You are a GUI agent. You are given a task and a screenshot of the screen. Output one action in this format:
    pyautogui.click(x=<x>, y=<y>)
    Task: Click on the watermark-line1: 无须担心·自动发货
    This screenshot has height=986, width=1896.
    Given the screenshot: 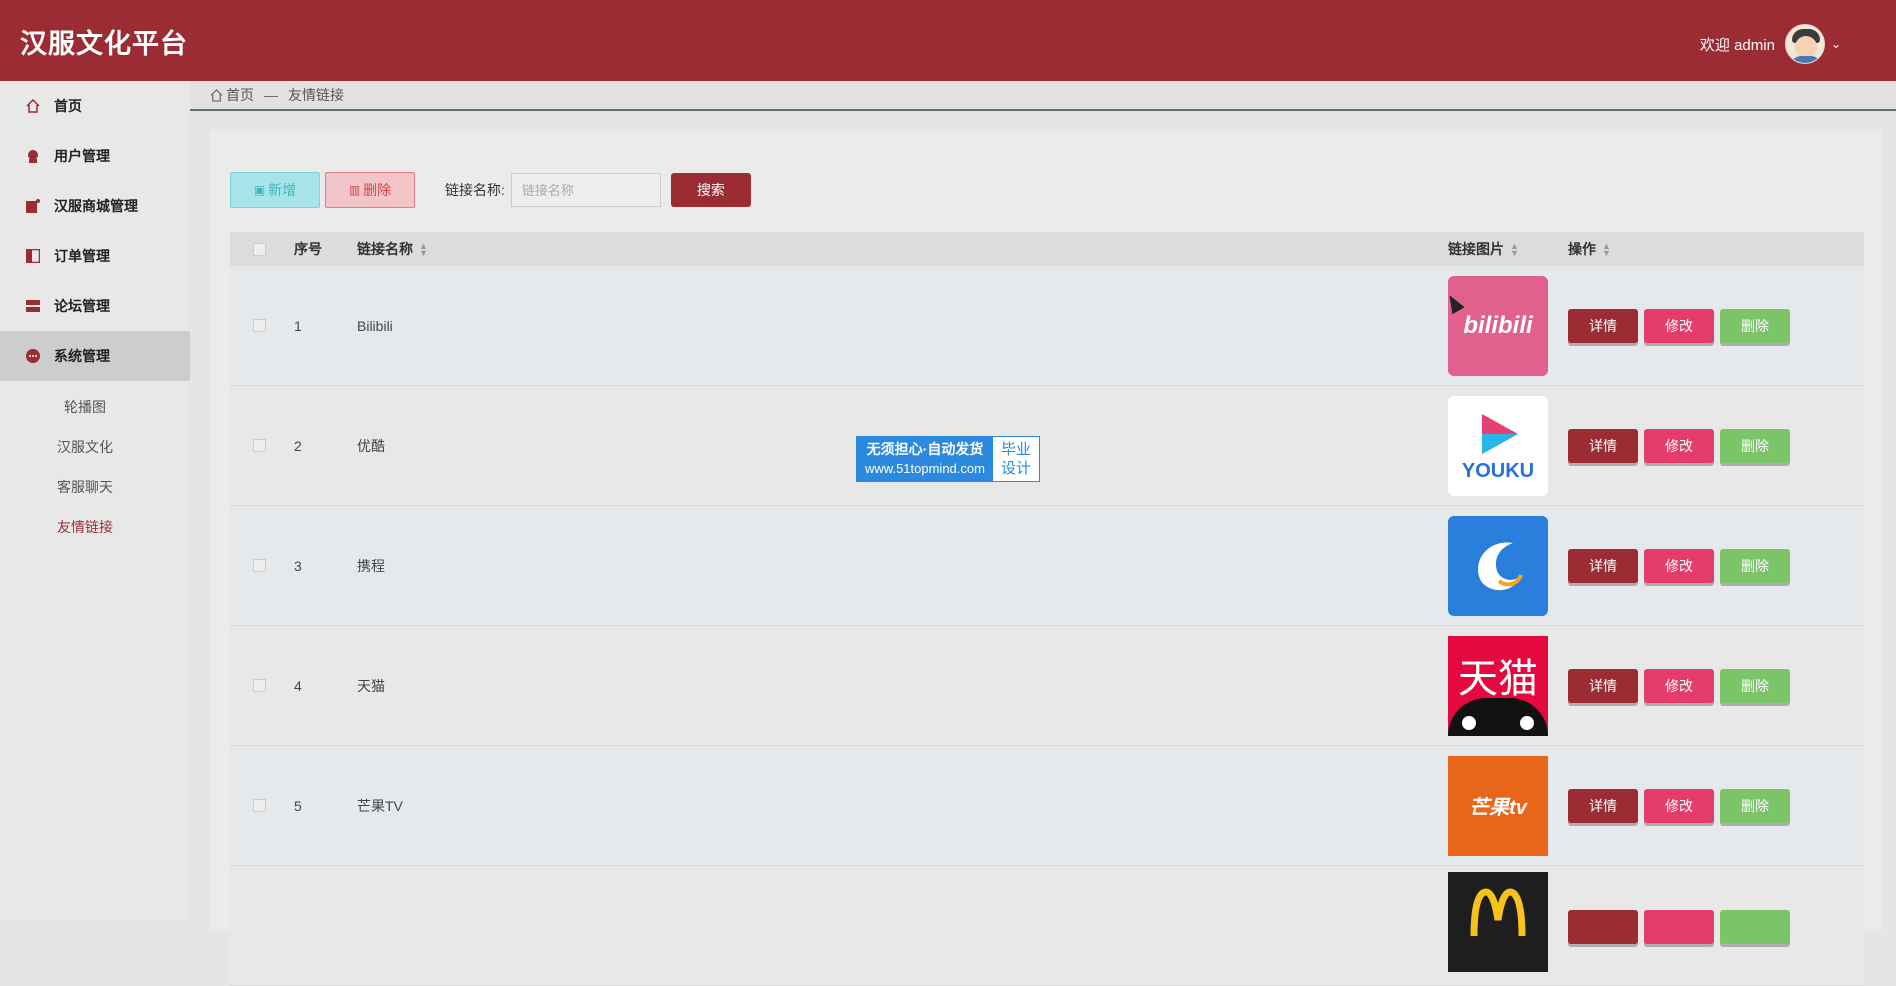 What is the action you would take?
    pyautogui.click(x=925, y=449)
    